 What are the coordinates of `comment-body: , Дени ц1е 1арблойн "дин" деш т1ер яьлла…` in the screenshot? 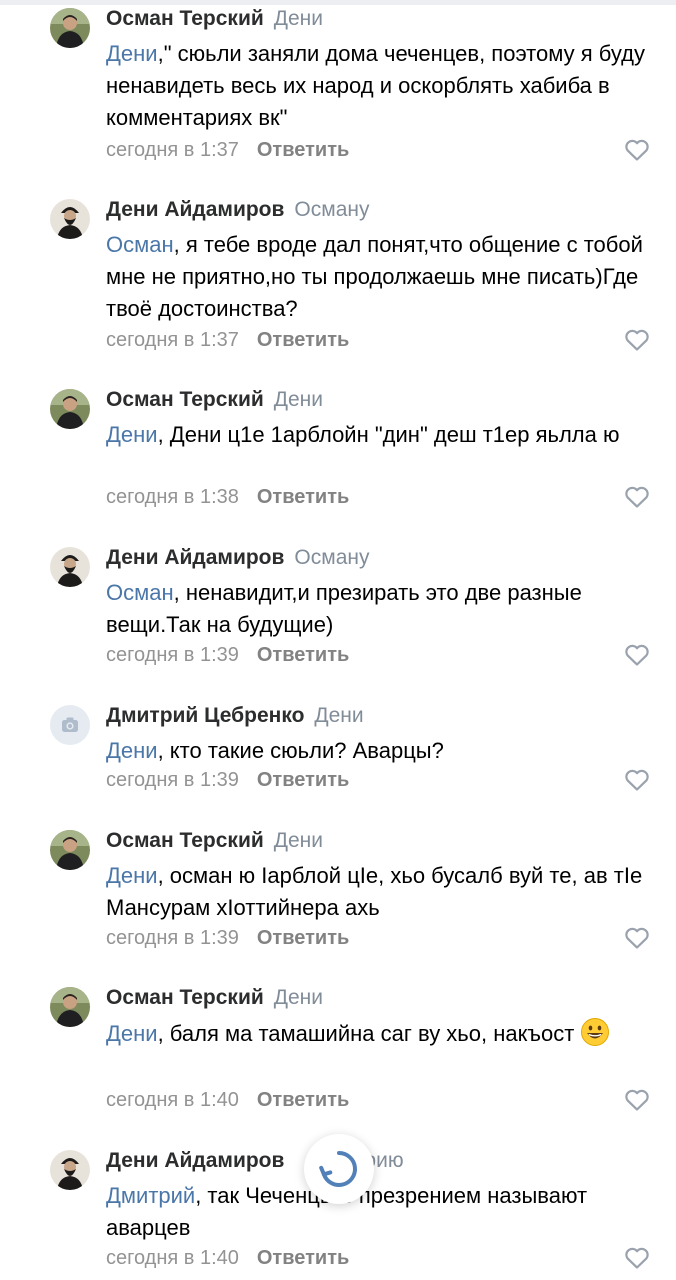 It's located at (388, 434).